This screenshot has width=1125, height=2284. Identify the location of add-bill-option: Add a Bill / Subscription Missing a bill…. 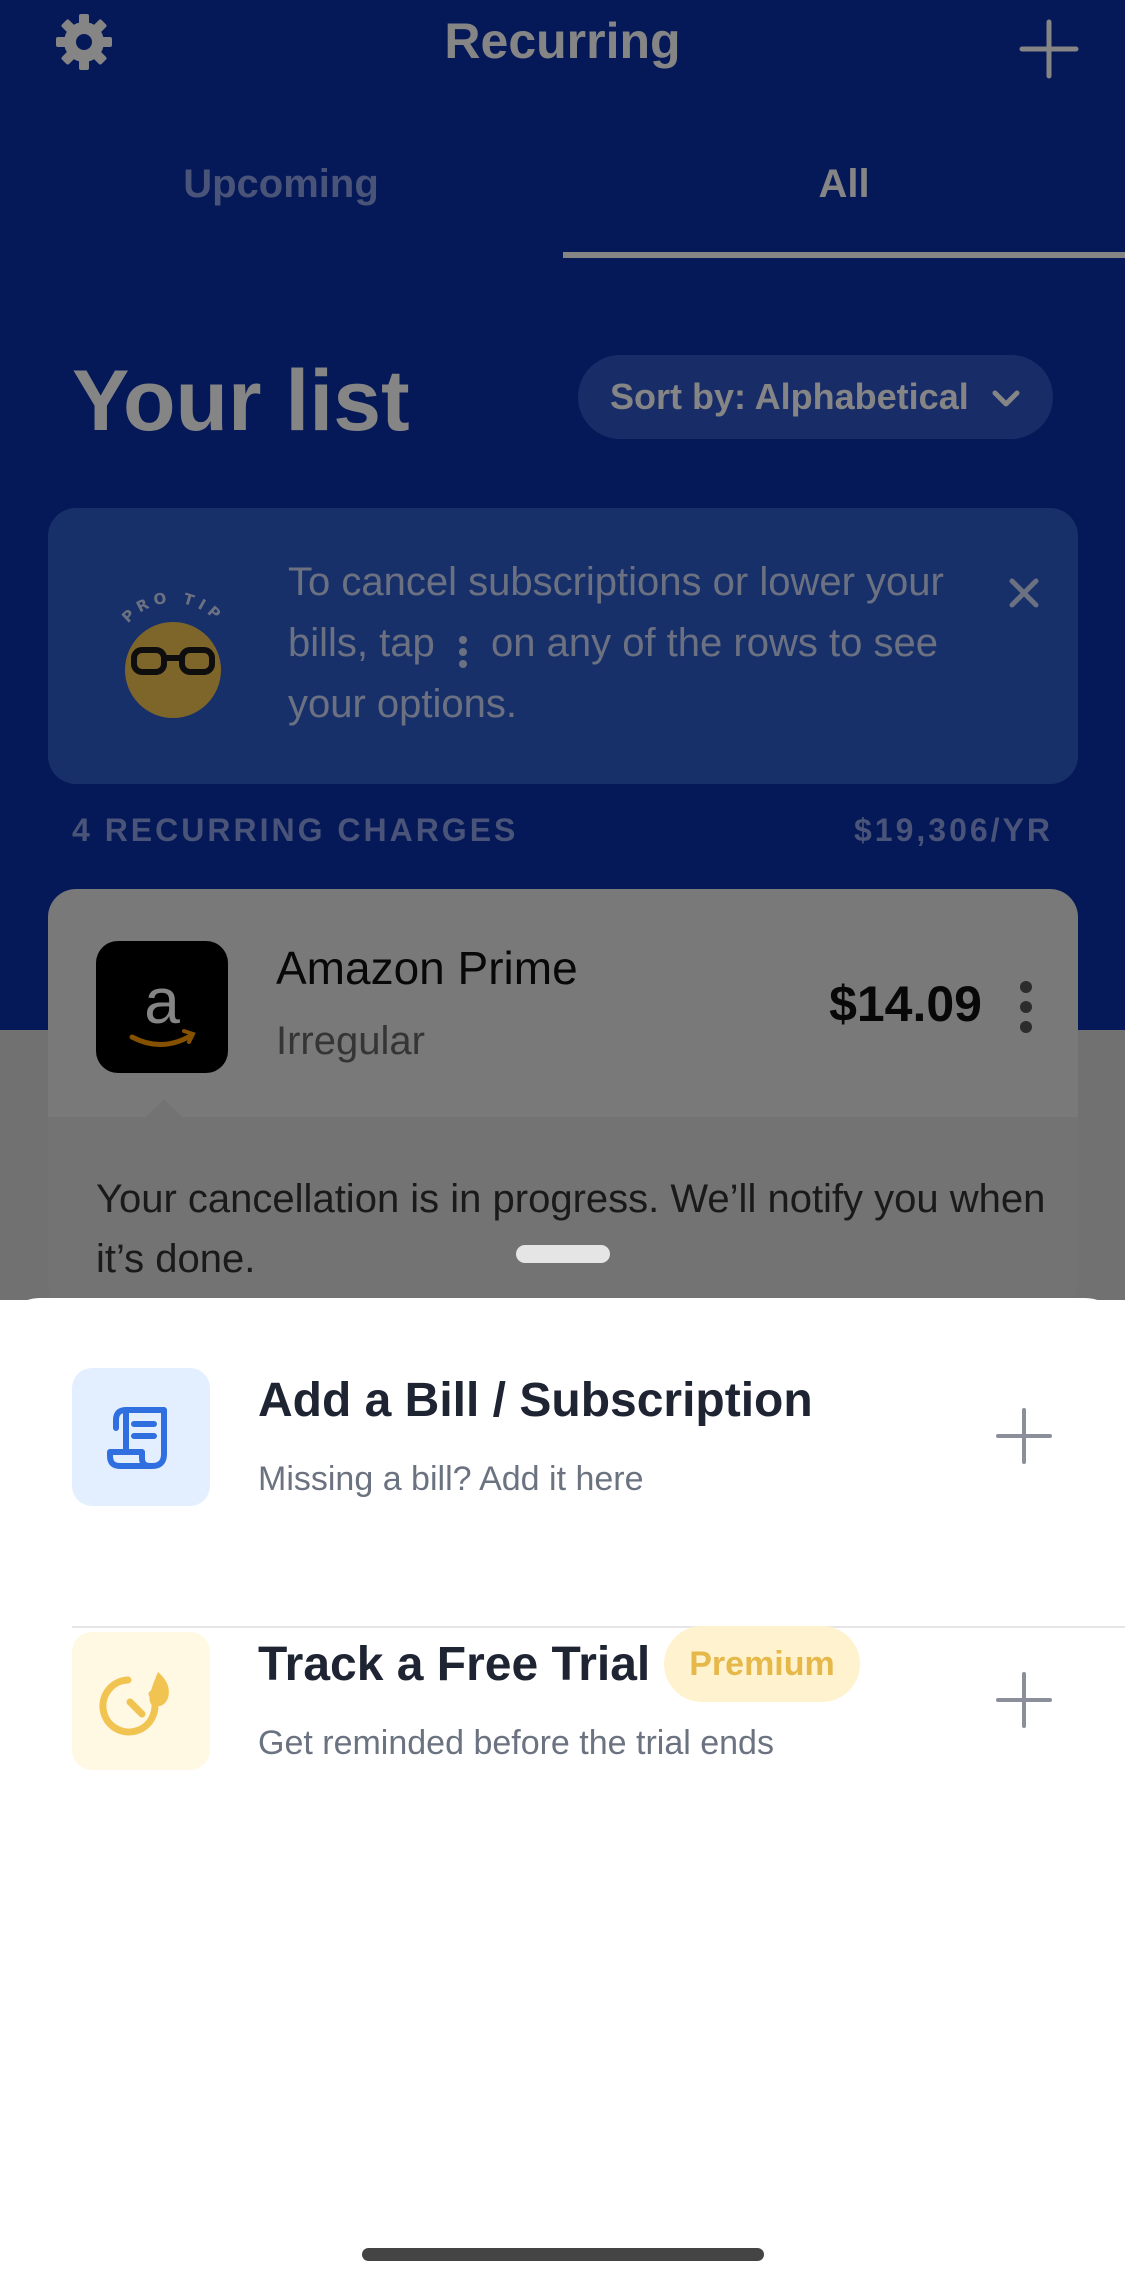
(562, 1498).